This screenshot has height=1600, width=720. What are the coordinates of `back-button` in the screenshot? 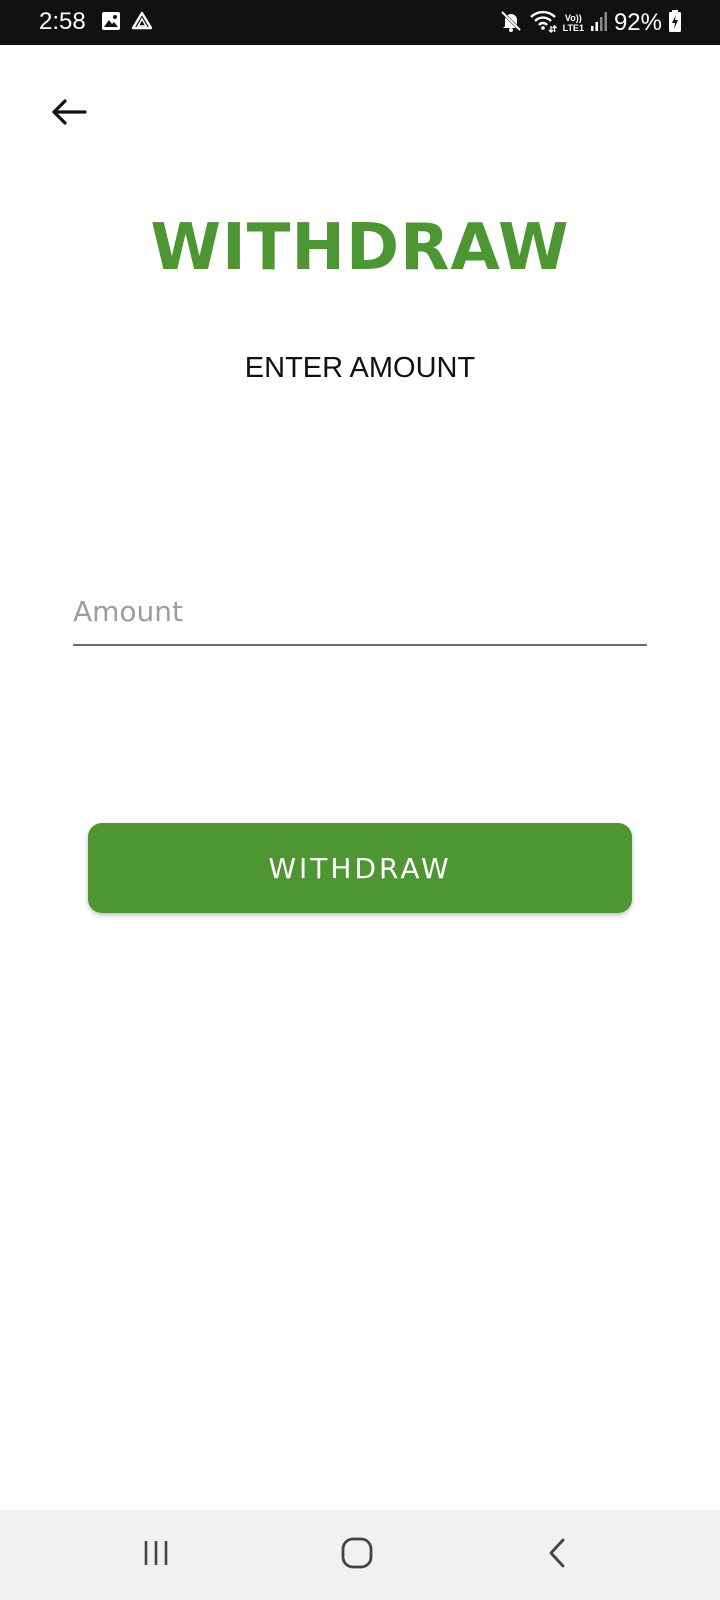 It's located at (69, 114).